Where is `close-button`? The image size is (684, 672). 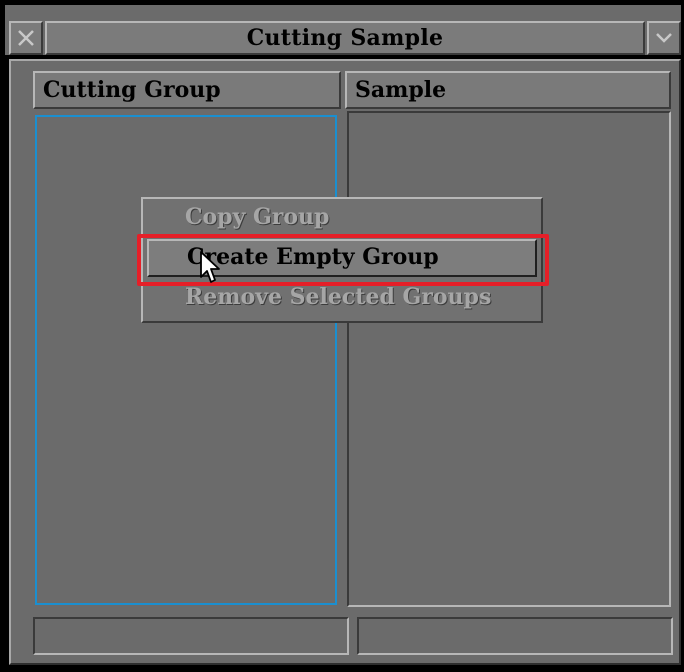
close-button is located at coordinates (26, 38).